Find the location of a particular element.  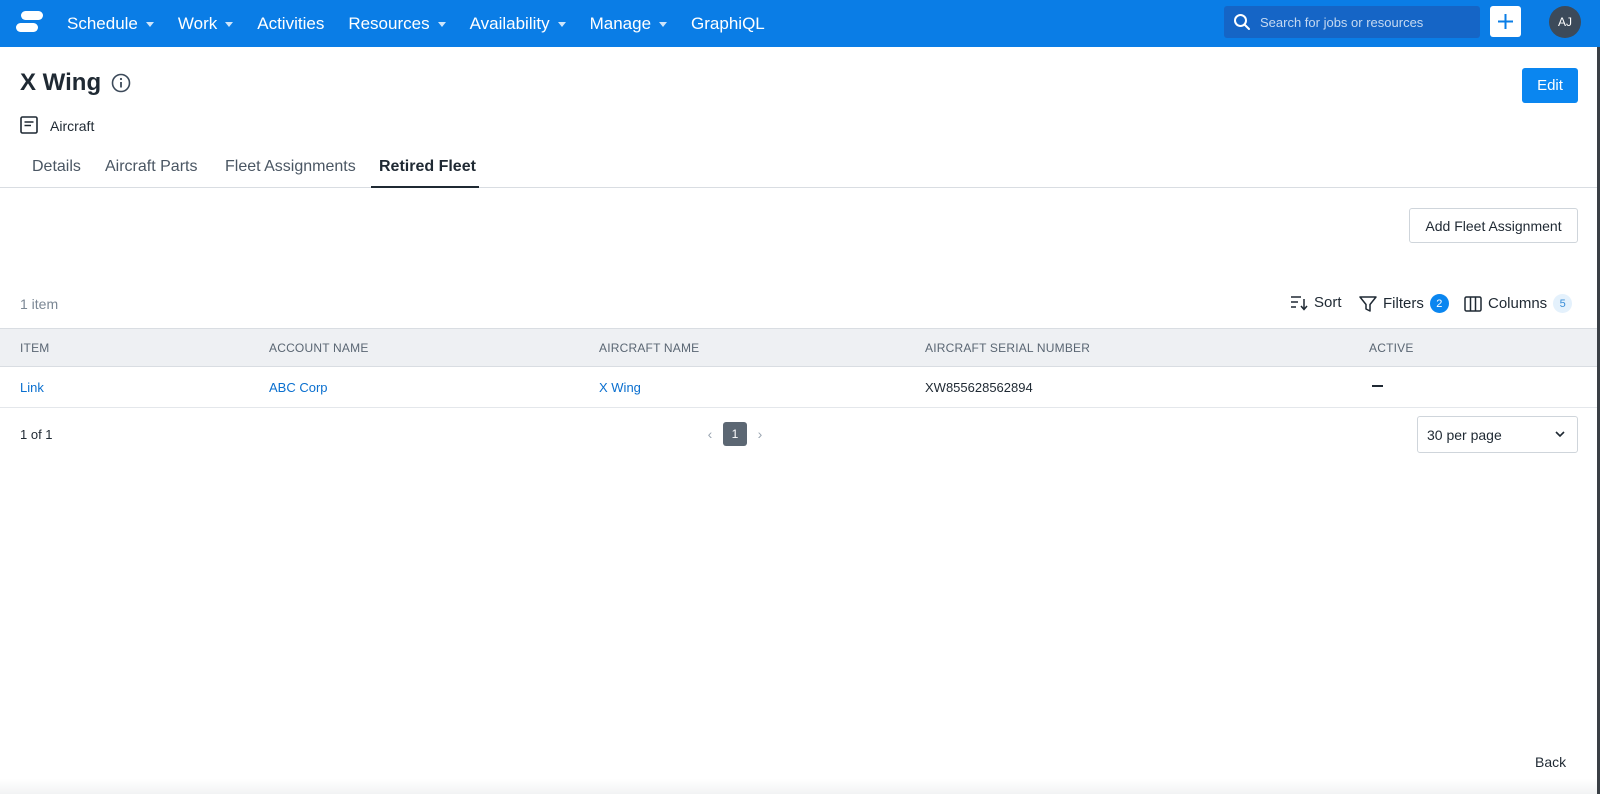

chevron-right-icon: › is located at coordinates (760, 434).